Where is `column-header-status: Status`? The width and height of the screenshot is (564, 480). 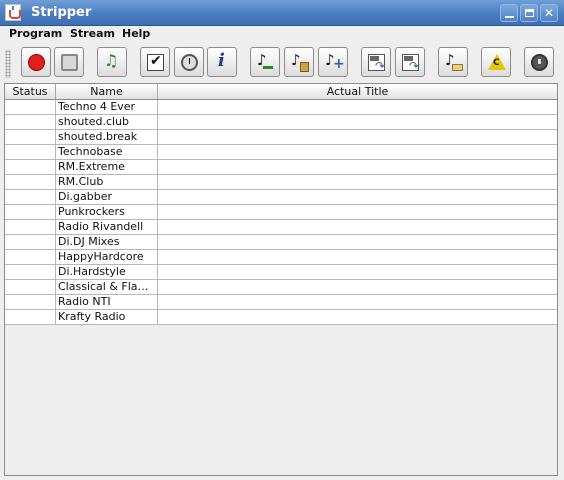 column-header-status: Status is located at coordinates (30, 91).